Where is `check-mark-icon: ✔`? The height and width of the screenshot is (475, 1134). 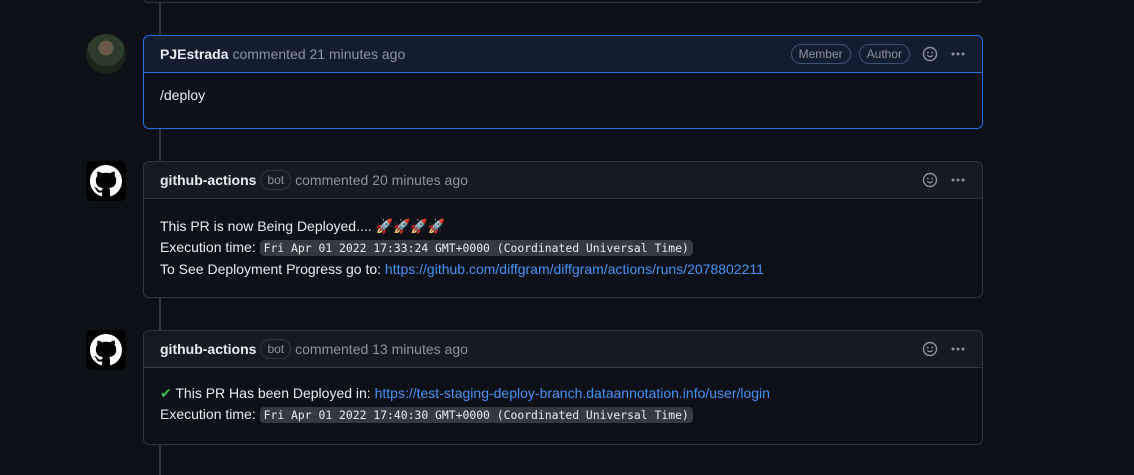
check-mark-icon: ✔ is located at coordinates (166, 393).